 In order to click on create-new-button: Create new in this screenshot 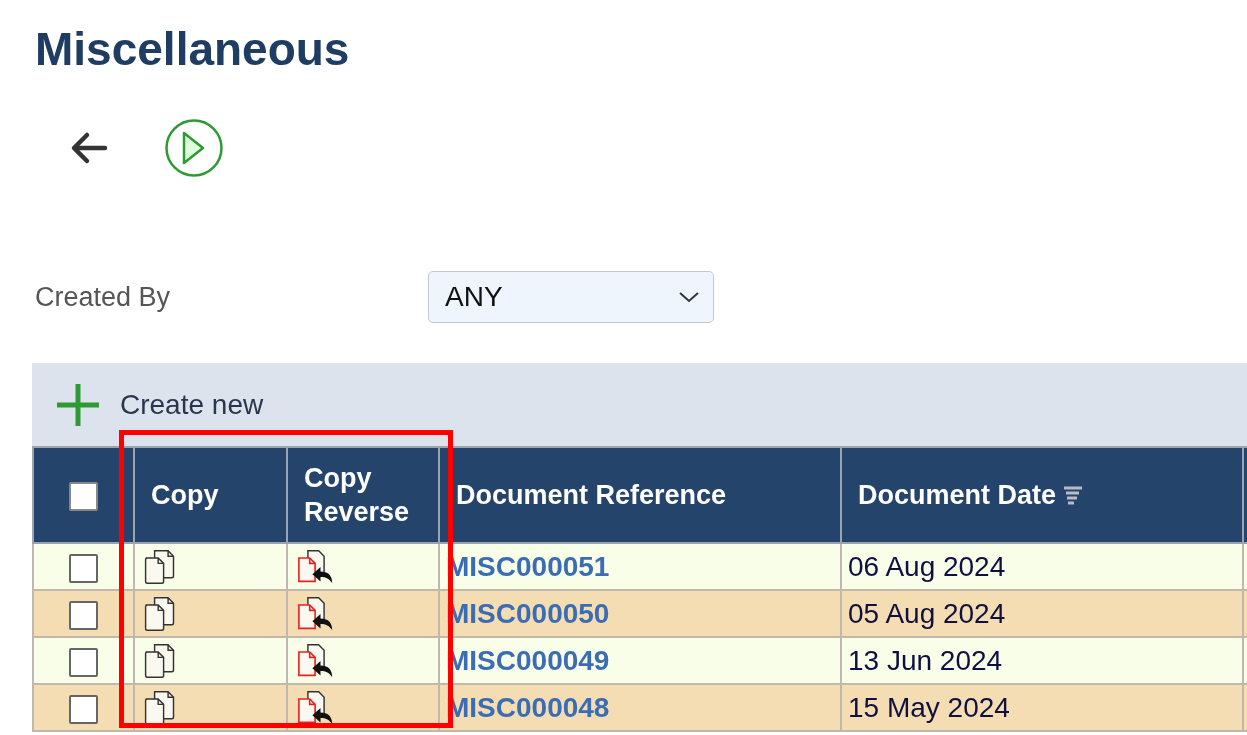, I will do `click(148, 404)`.